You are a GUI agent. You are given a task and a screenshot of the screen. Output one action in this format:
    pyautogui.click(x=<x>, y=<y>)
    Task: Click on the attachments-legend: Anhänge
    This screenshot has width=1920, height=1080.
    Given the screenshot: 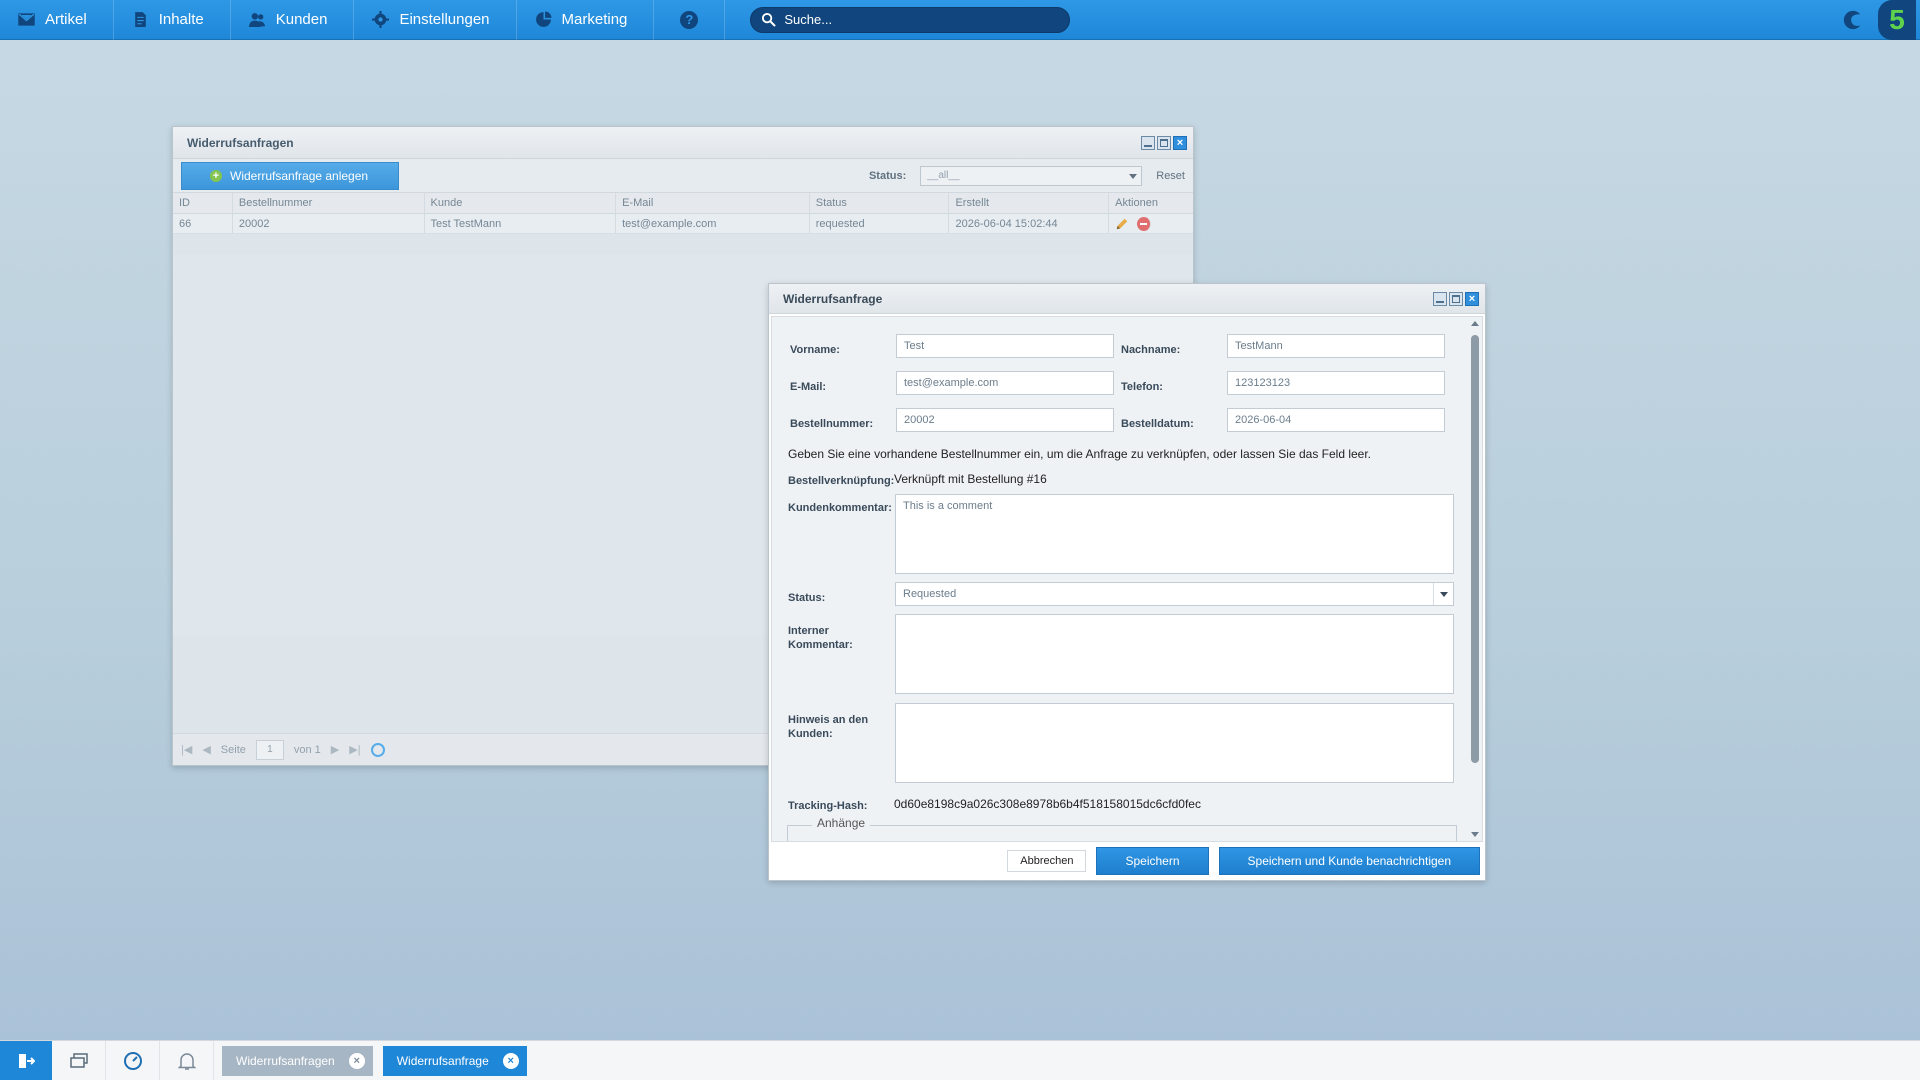 What is the action you would take?
    pyautogui.click(x=841, y=823)
    